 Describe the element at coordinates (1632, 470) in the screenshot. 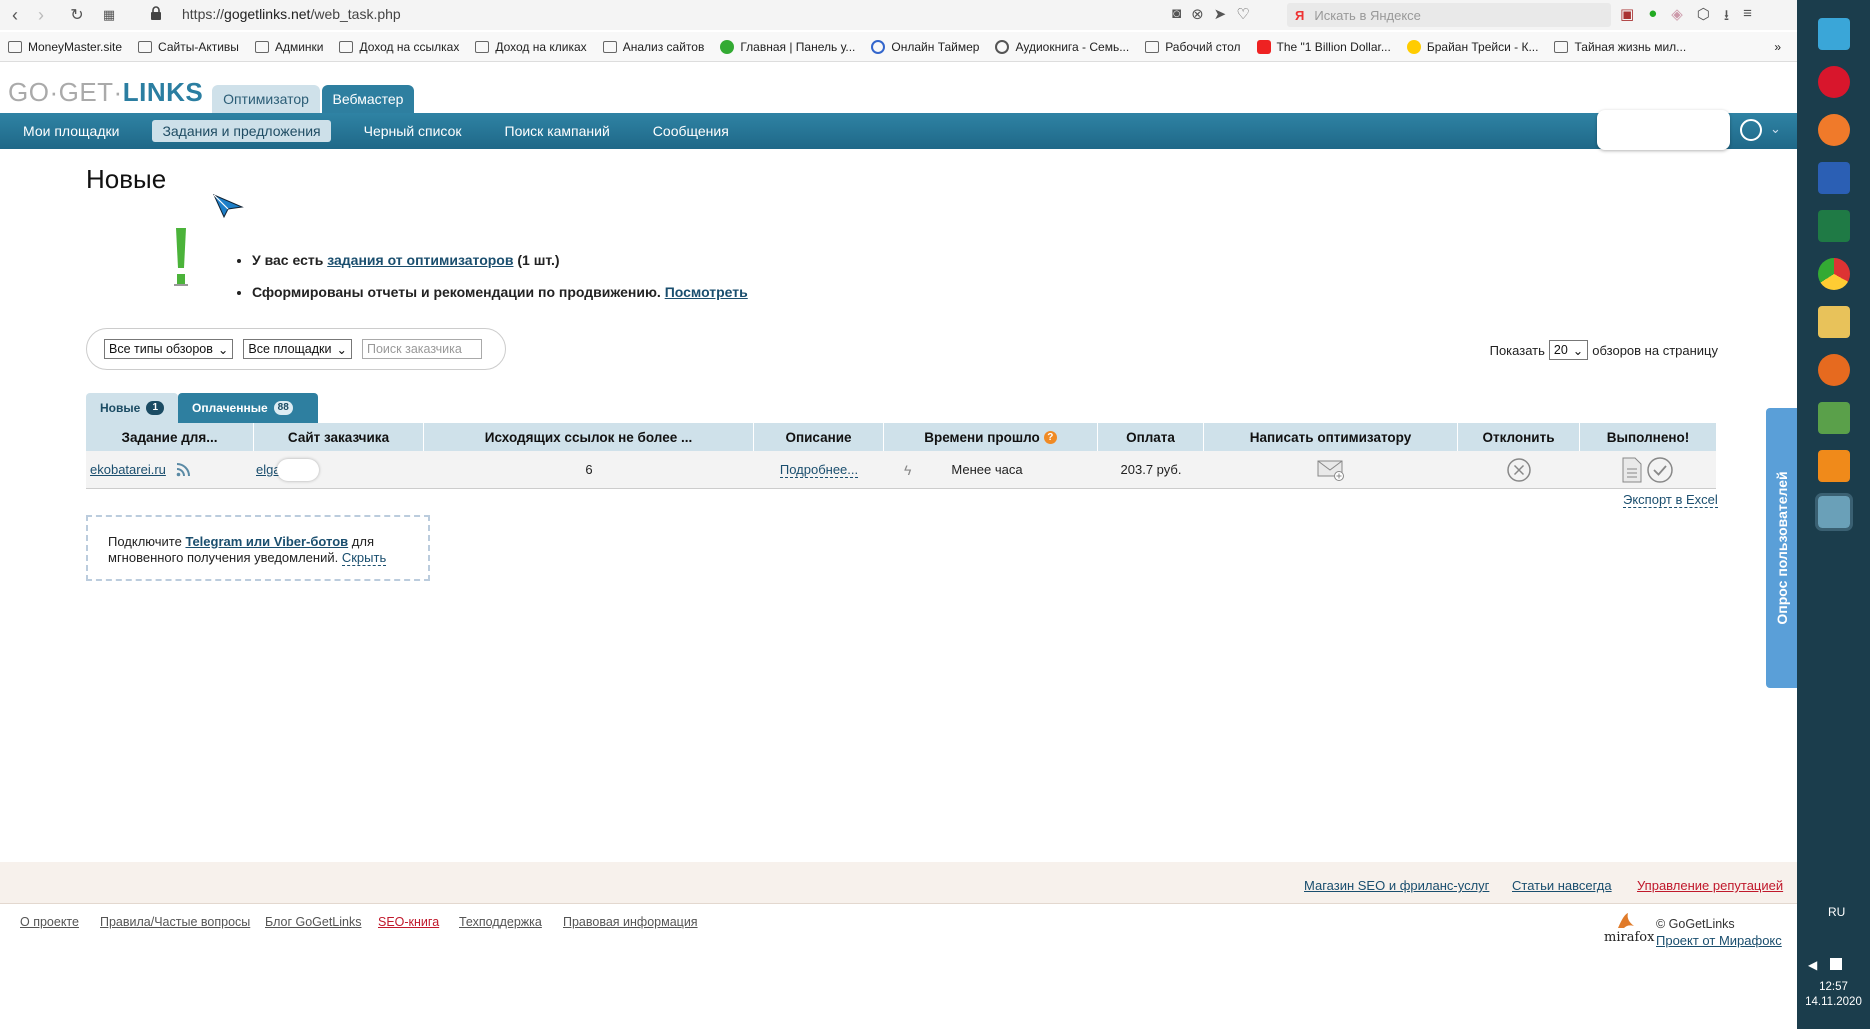

I see `document-icon` at that location.